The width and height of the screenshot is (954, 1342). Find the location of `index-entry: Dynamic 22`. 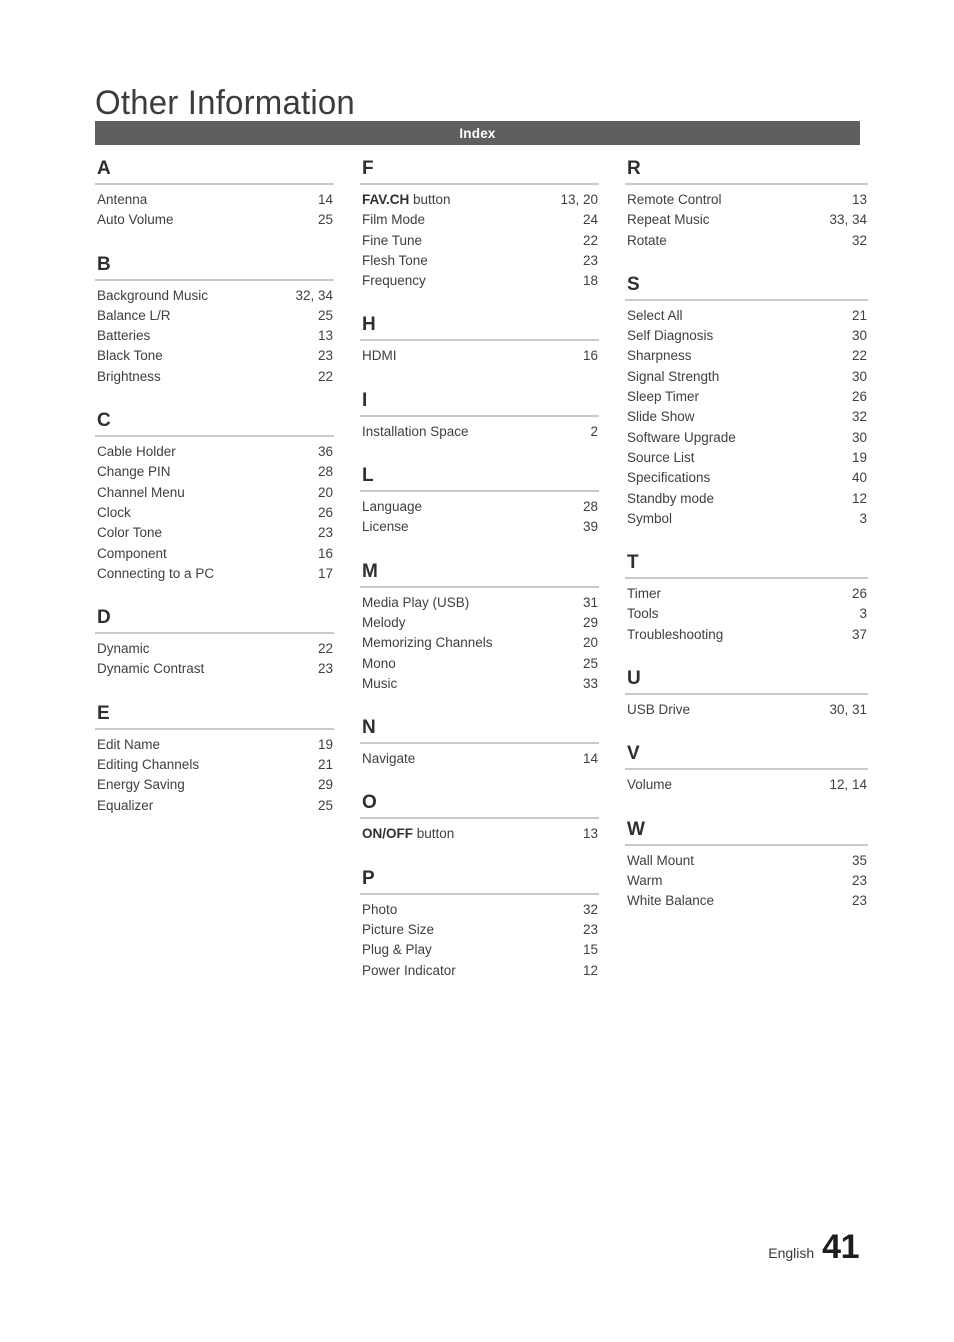

index-entry: Dynamic 22 is located at coordinates (214, 649).